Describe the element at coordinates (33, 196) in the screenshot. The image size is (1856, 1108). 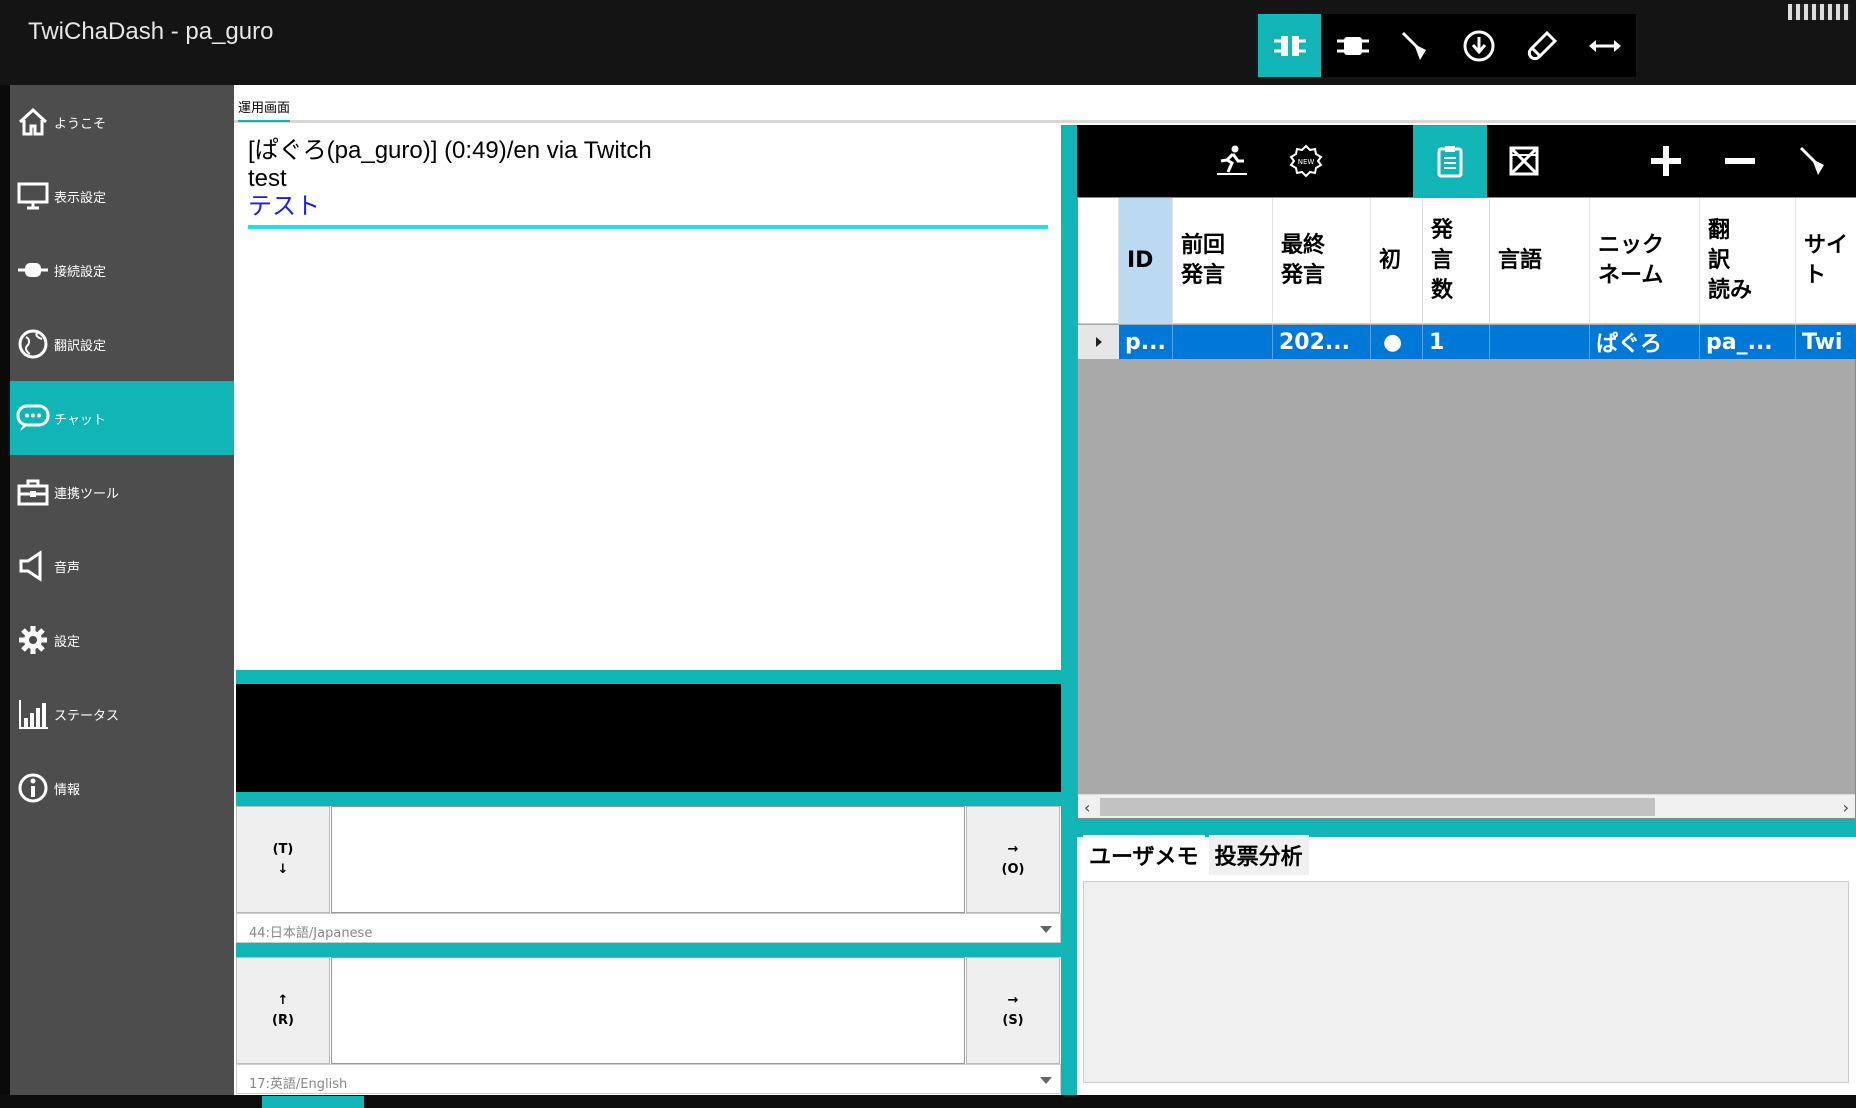
I see `monitor-icon` at that location.